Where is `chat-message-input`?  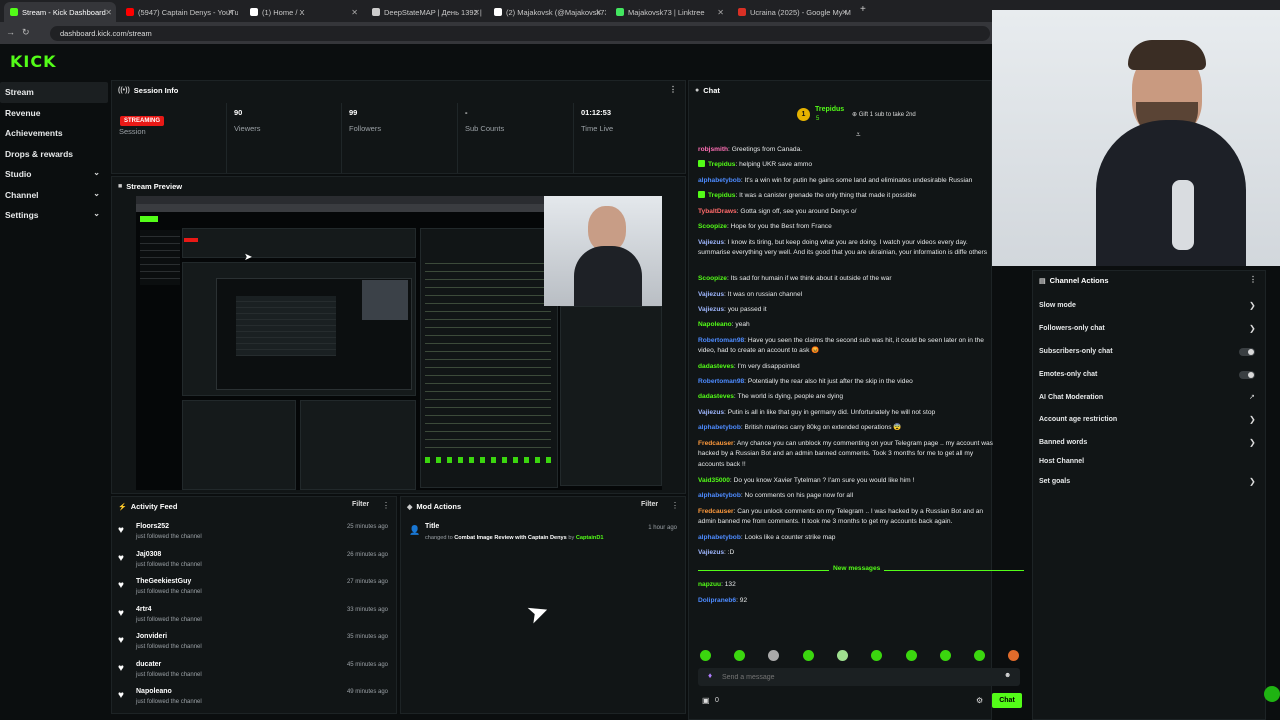 chat-message-input is located at coordinates (857, 677).